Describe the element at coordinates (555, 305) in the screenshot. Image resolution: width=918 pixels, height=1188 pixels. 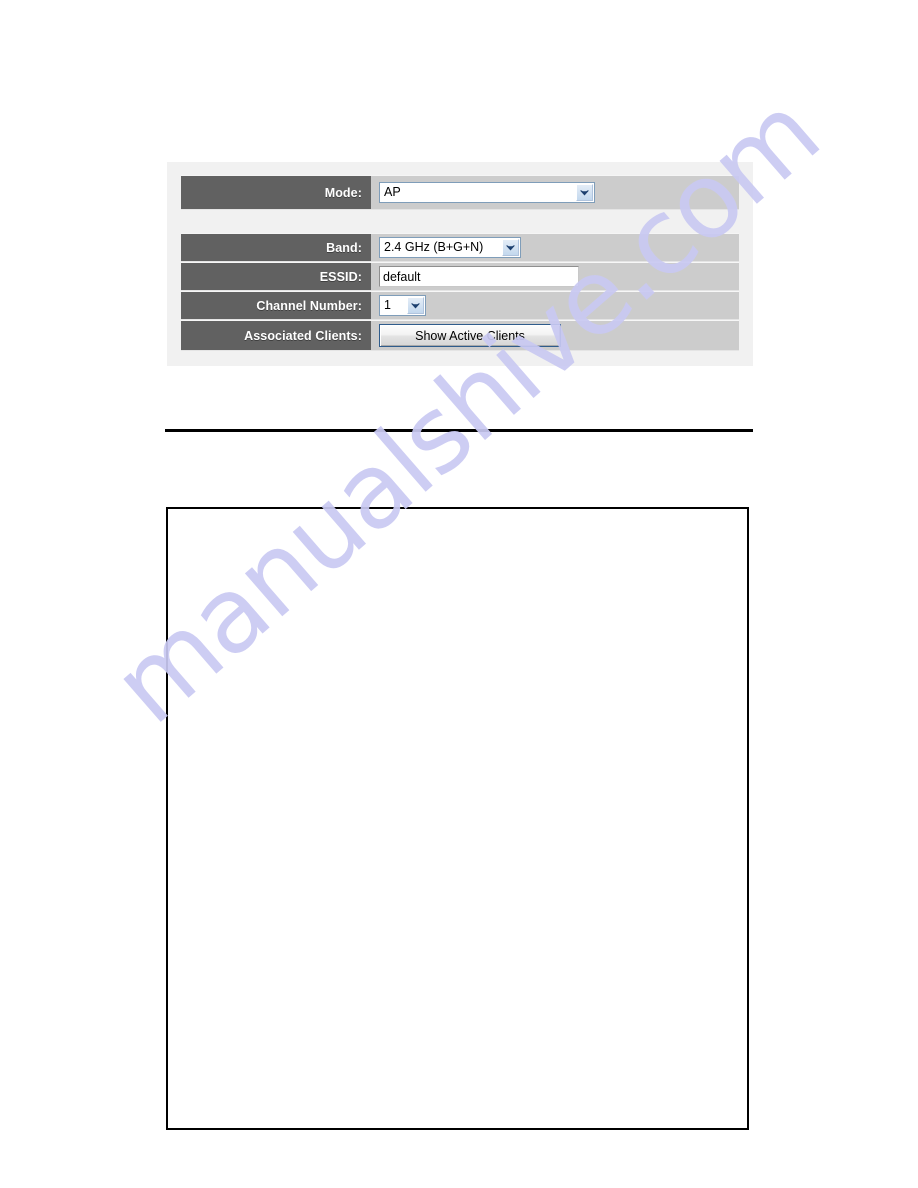
I see `value-cell-channel-number: 1` at that location.